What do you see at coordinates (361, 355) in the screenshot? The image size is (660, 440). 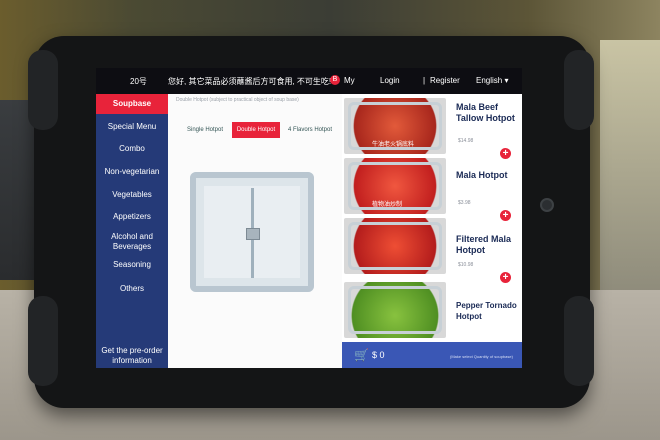 I see `cart-icon: 🛒` at bounding box center [361, 355].